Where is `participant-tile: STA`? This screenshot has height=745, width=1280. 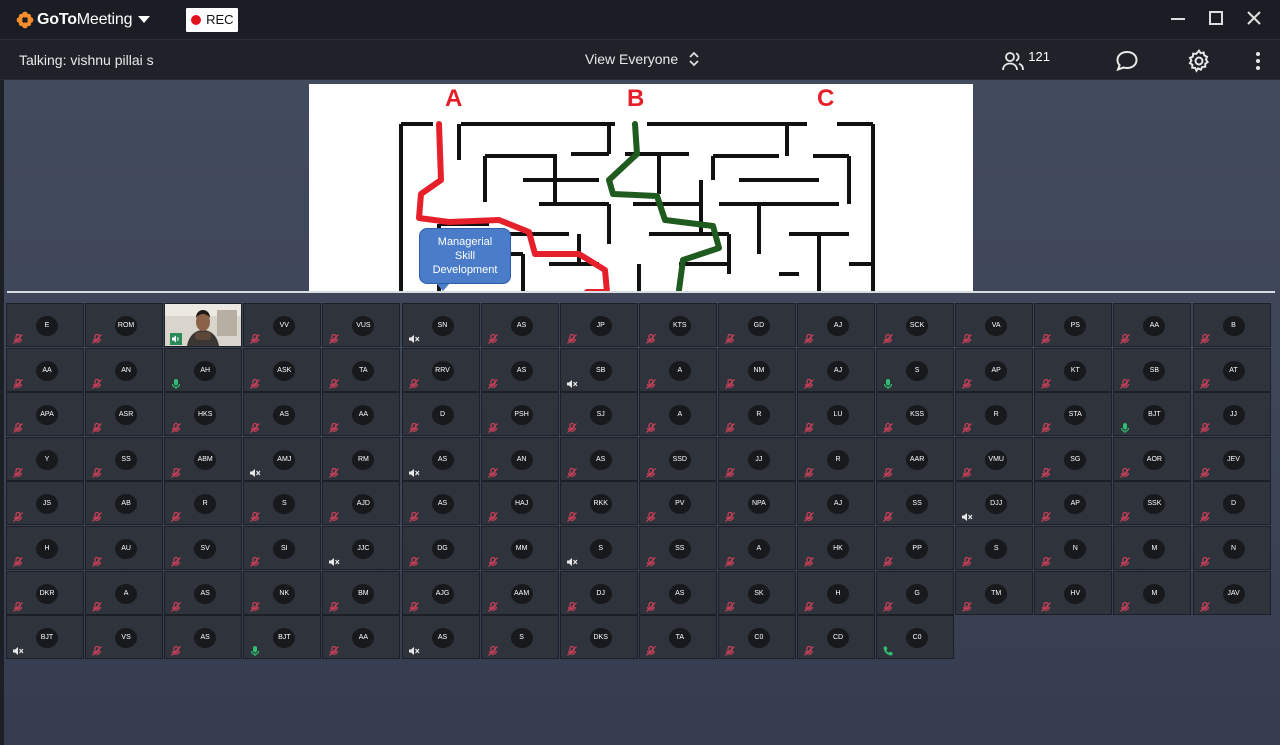 participant-tile: STA is located at coordinates (1073, 414).